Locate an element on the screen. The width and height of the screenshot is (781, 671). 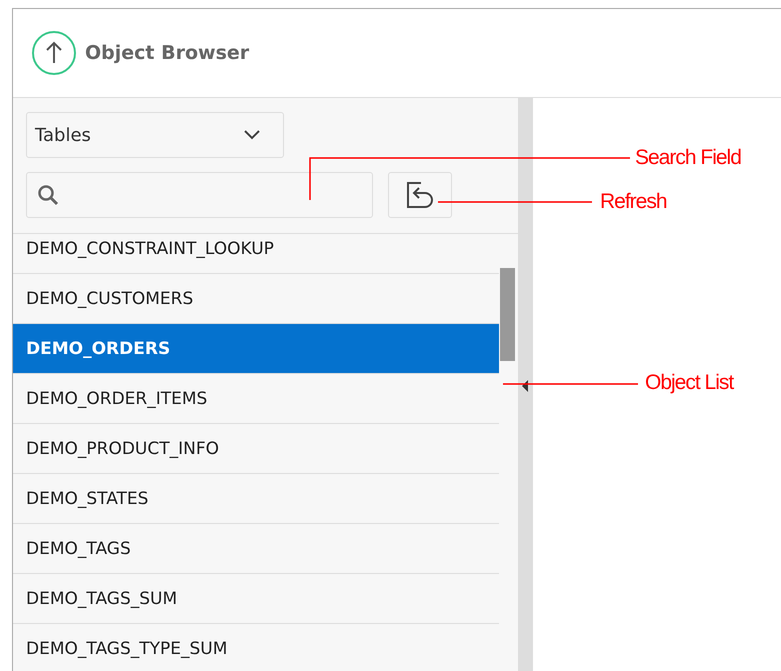
object-type-select: Tables is located at coordinates (155, 135).